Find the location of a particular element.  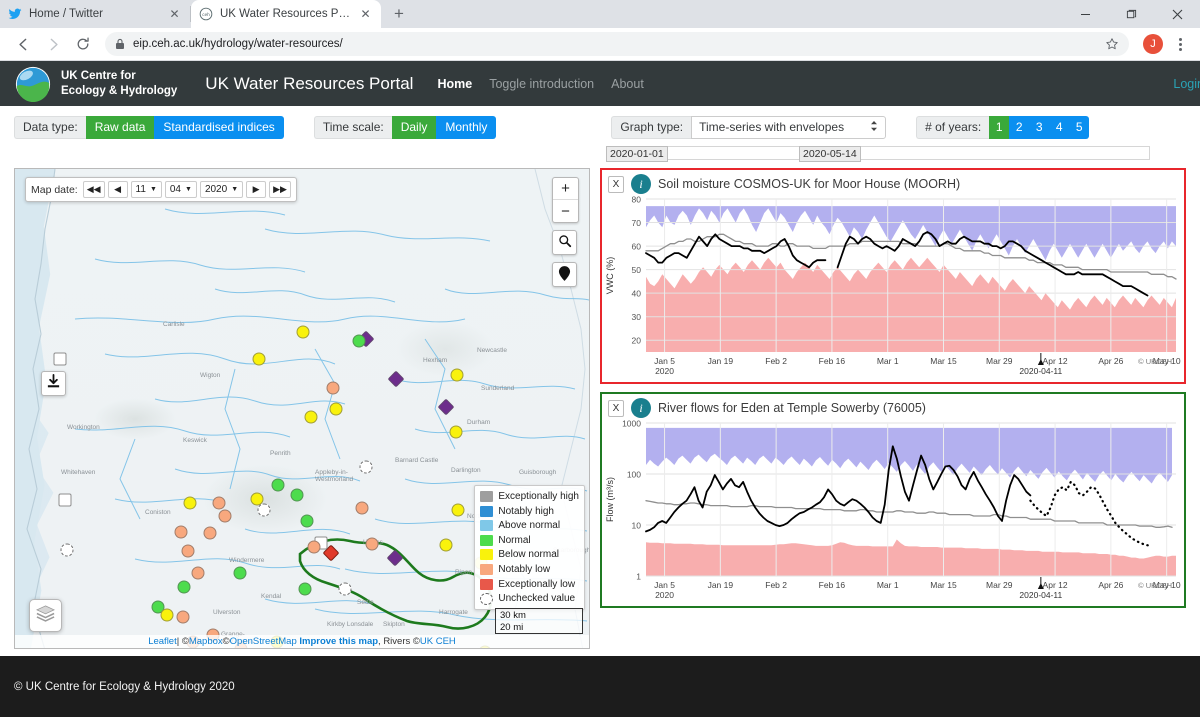

maximize-button is located at coordinates (1131, 14).